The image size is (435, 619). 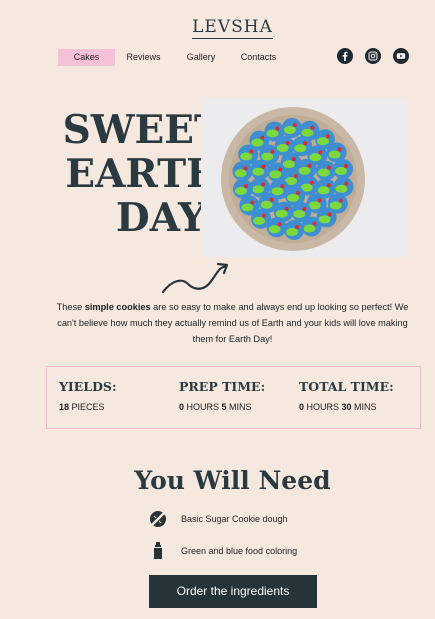 What do you see at coordinates (217, 28) in the screenshot?
I see `brand-logo: LEVSHA` at bounding box center [217, 28].